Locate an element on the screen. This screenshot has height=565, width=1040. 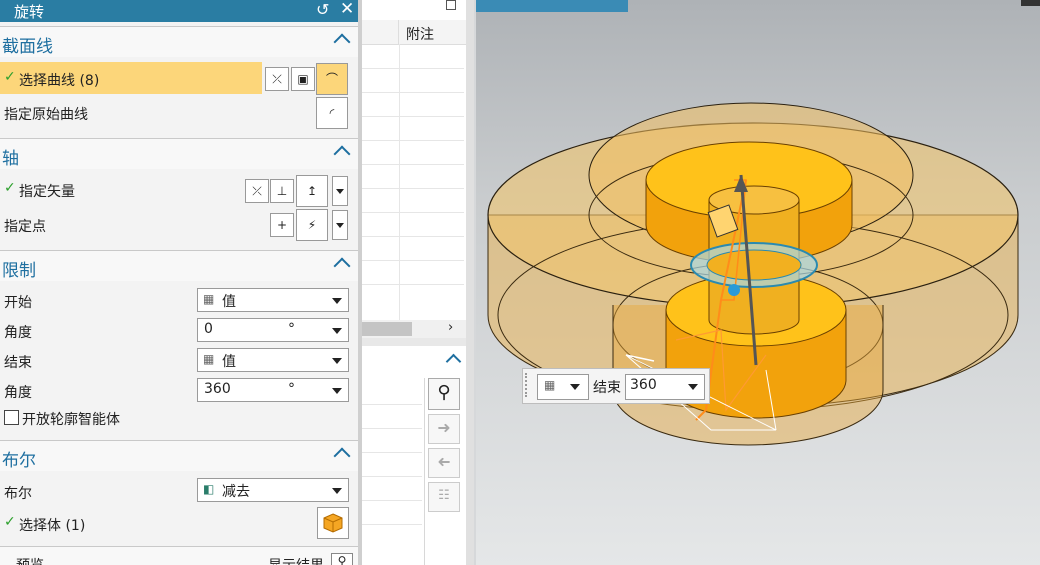
arrow-left-icon: ➜ is located at coordinates (444, 463).